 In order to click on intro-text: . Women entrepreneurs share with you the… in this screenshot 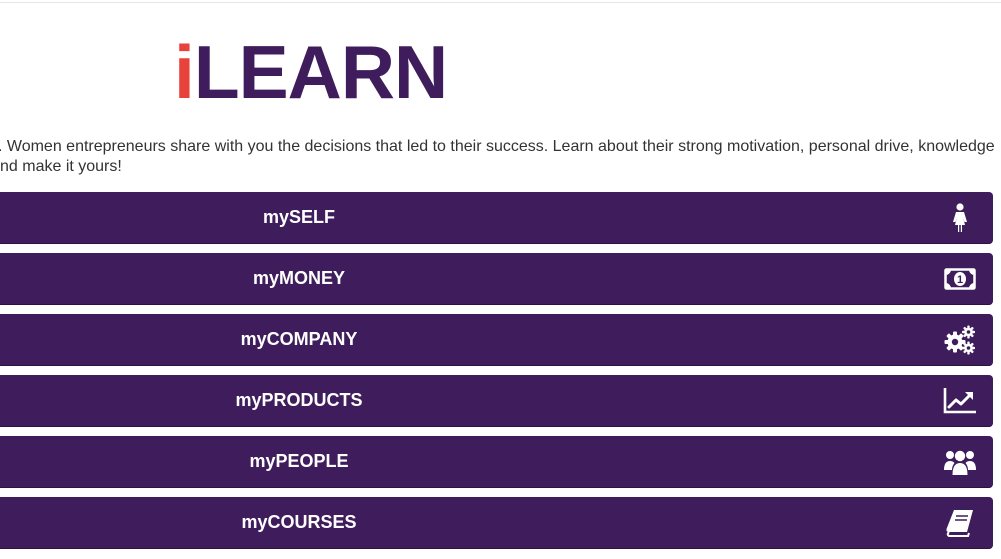, I will do `click(500, 157)`.